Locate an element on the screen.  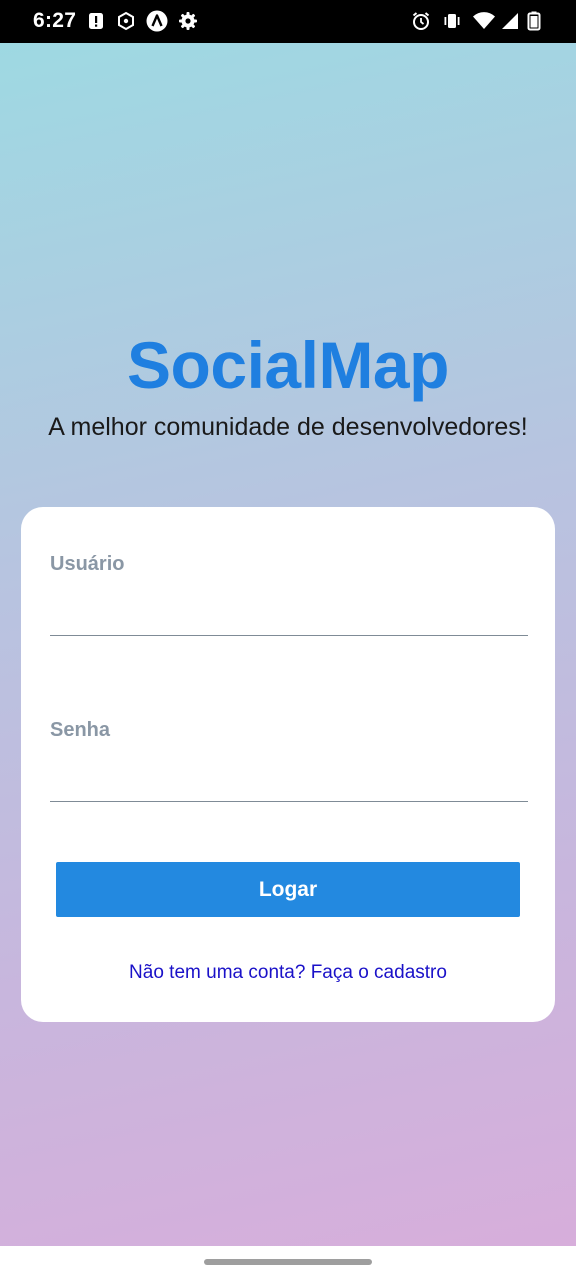
status-time: 6:27 is located at coordinates (55, 20).